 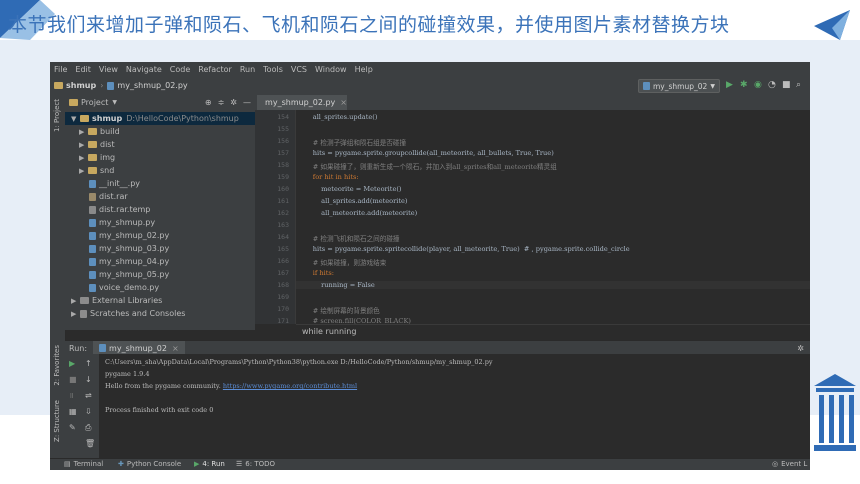 I want to click on library-icon, so click(x=84, y=300).